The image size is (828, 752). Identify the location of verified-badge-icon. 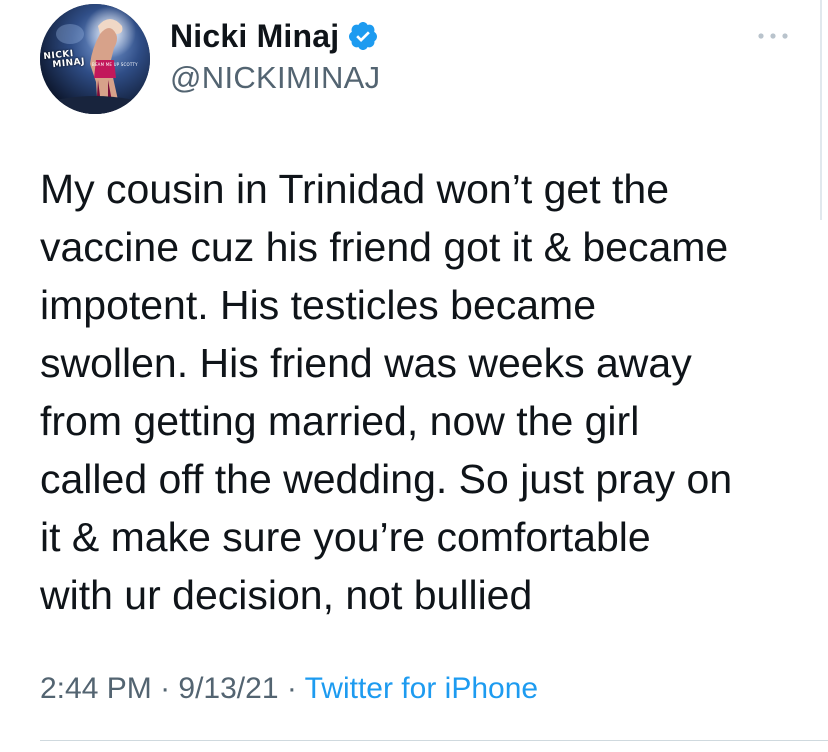
(363, 36).